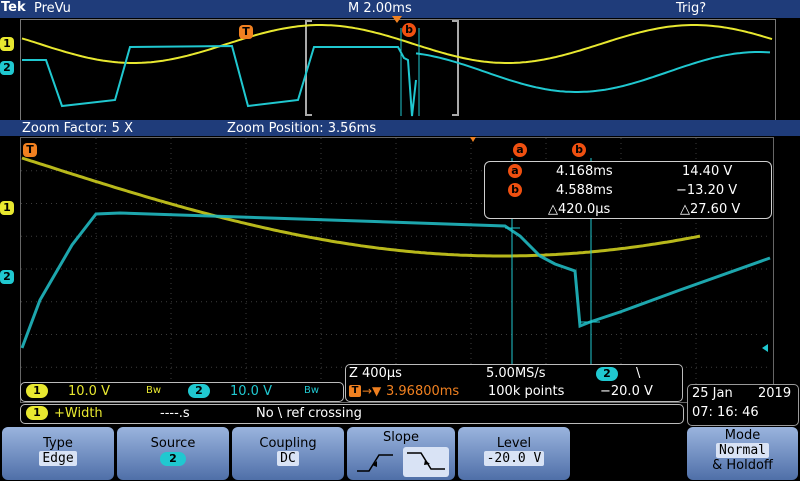  What do you see at coordinates (607, 374) in the screenshot?
I see `trigger-source-badge: 2` at bounding box center [607, 374].